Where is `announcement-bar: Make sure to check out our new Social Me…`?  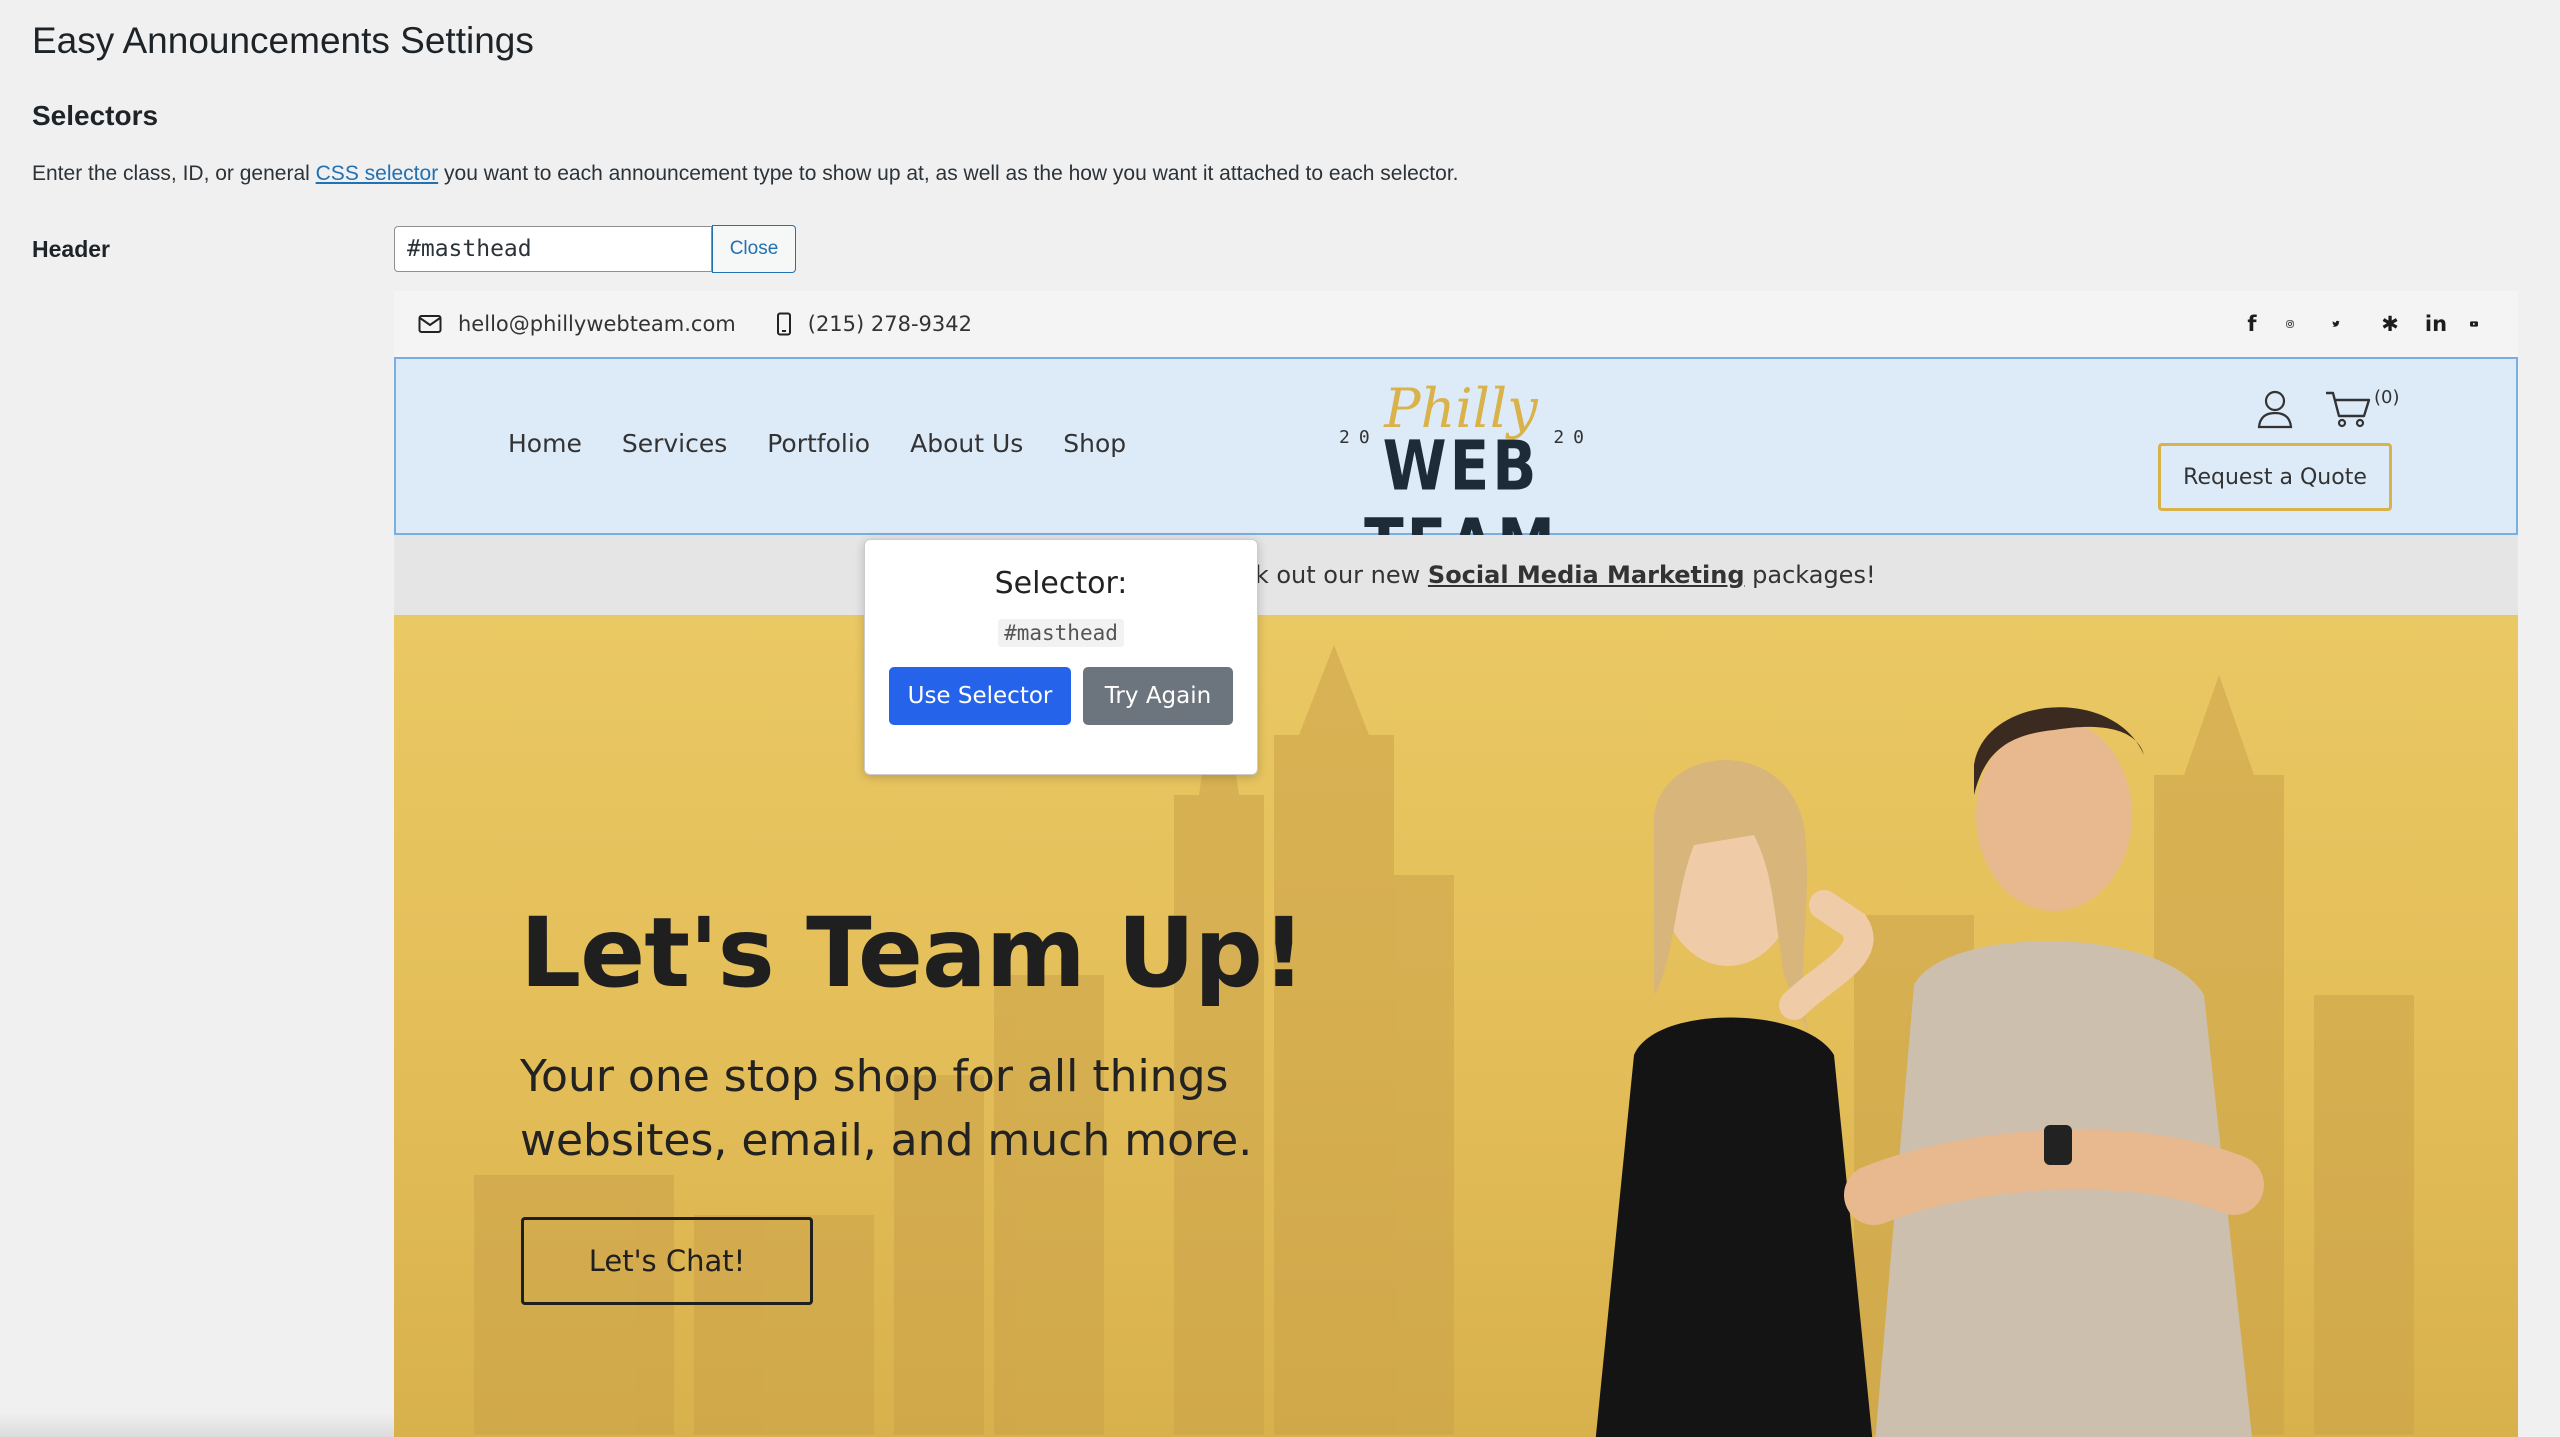 announcement-bar: Make sure to check out our new Social Me… is located at coordinates (1456, 575).